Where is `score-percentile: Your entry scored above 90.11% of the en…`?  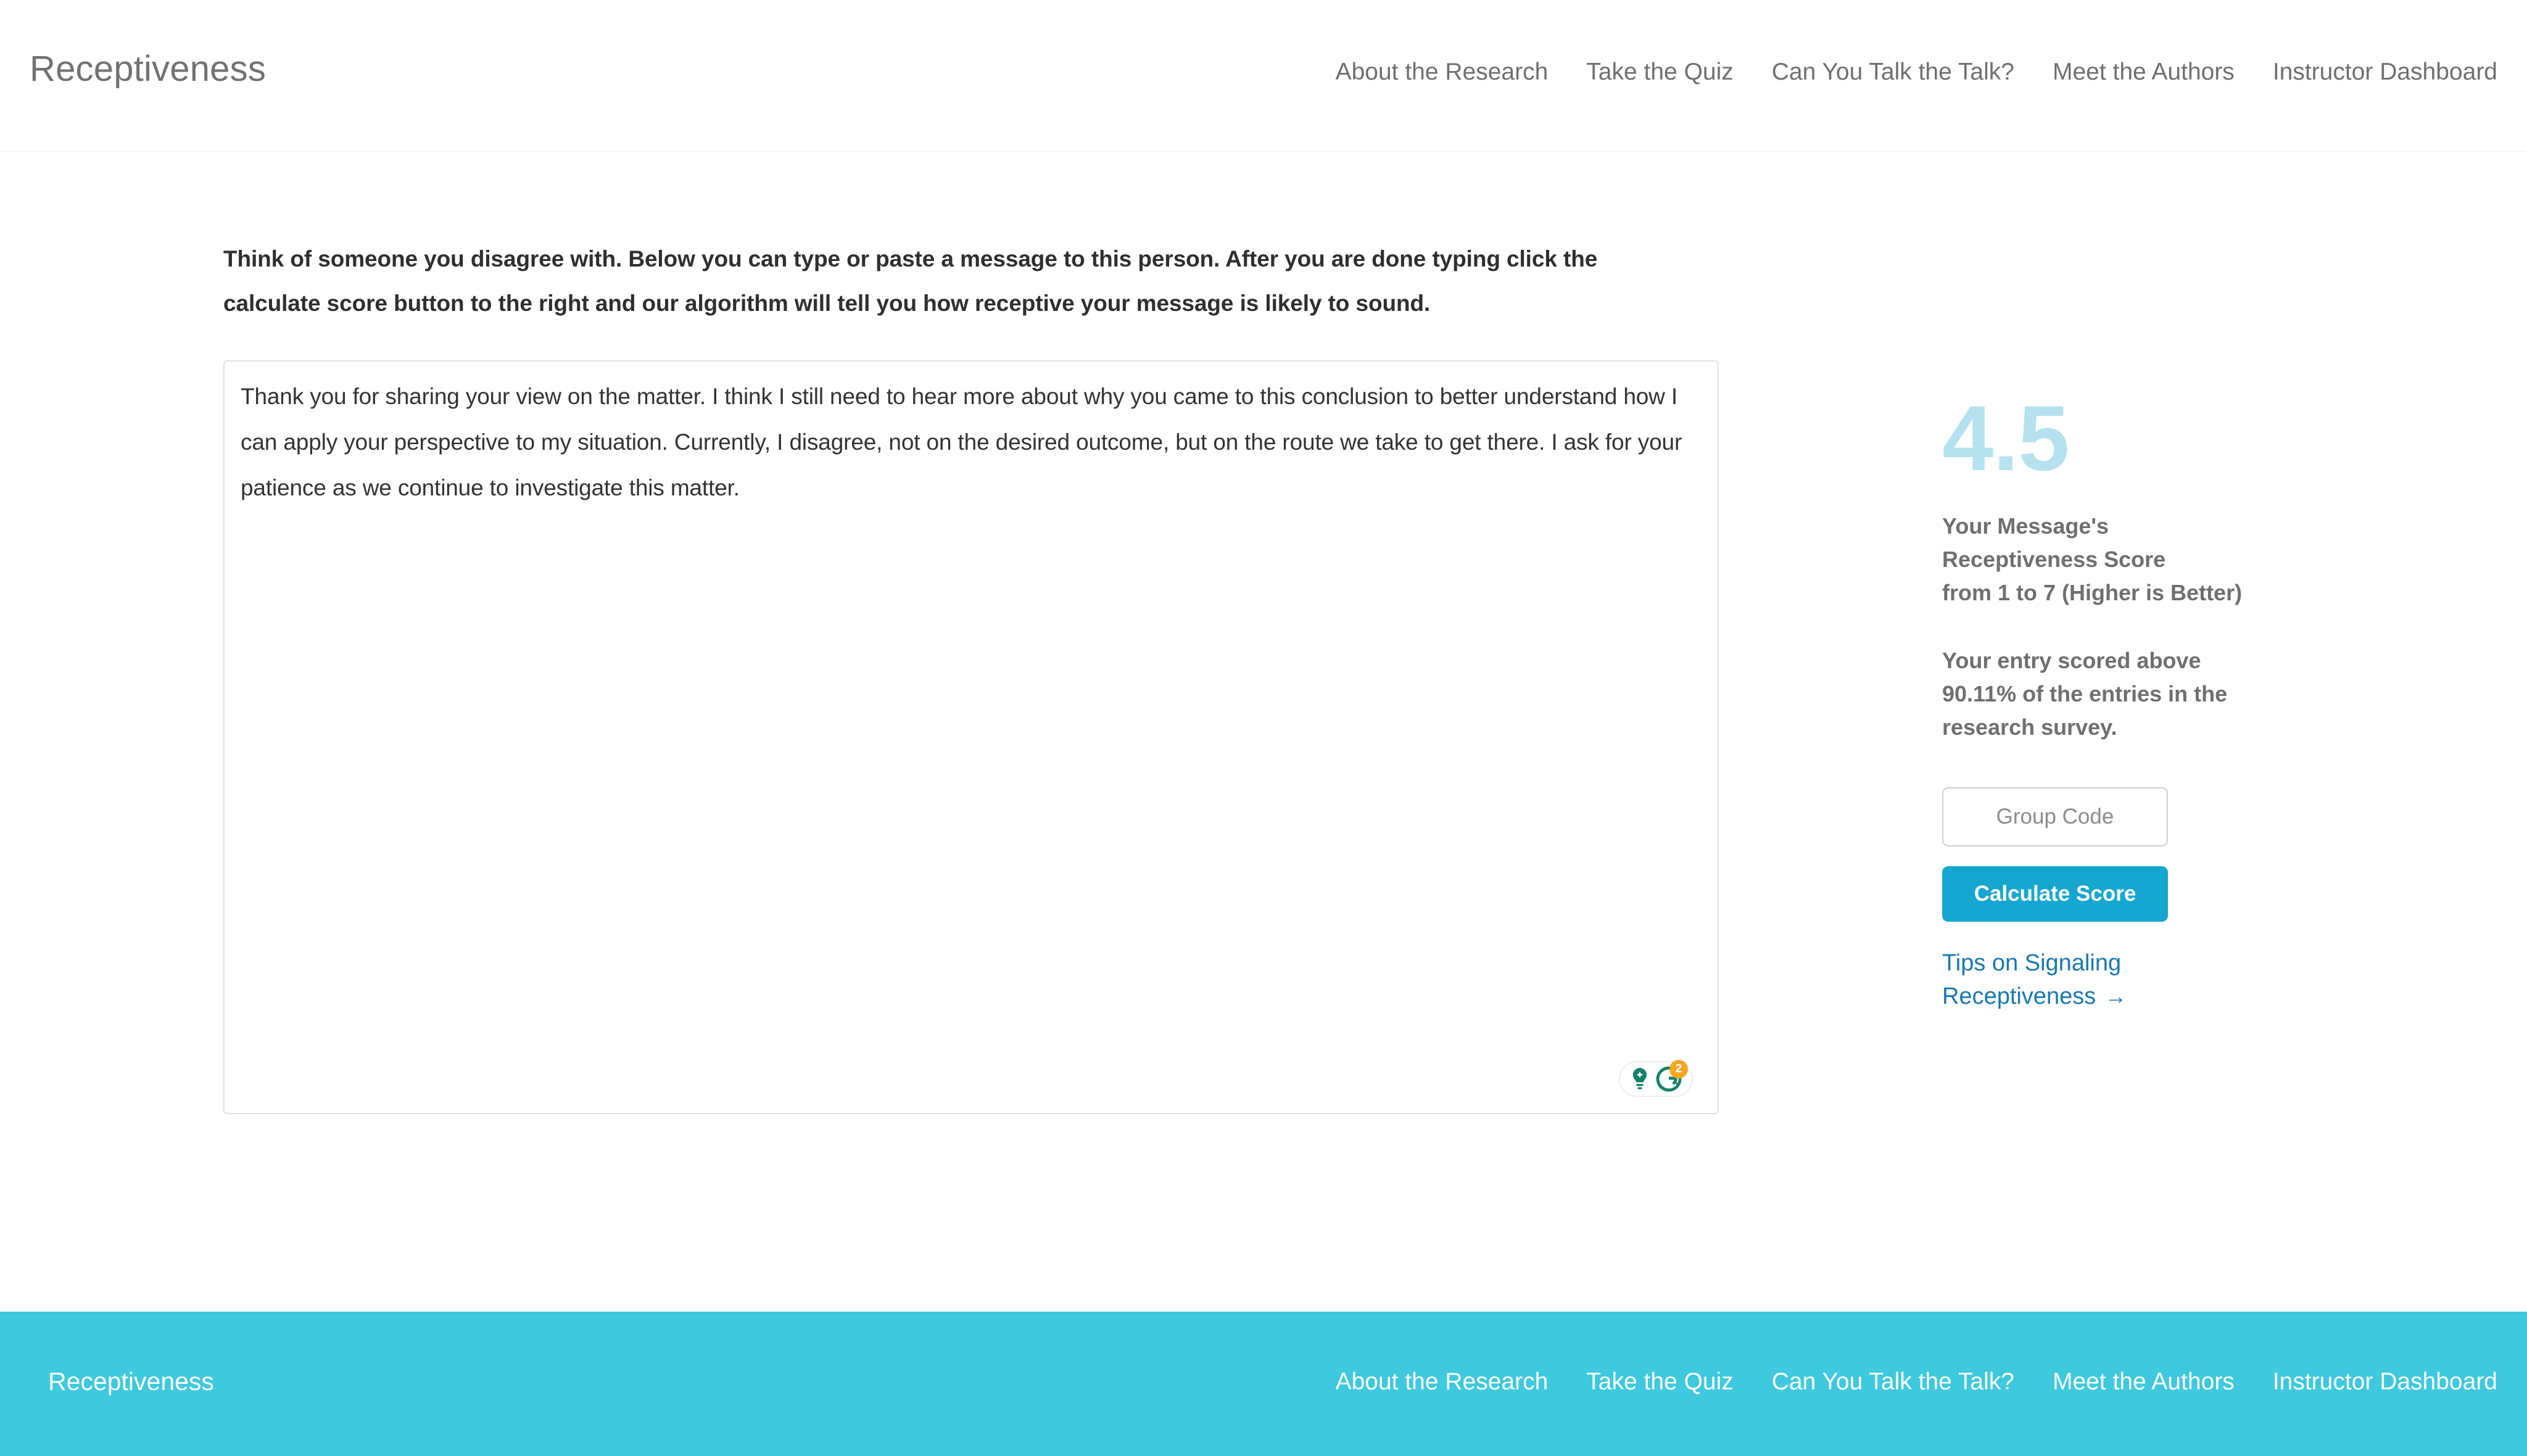 score-percentile: Your entry scored above 90.11% of the en… is located at coordinates (2115, 694).